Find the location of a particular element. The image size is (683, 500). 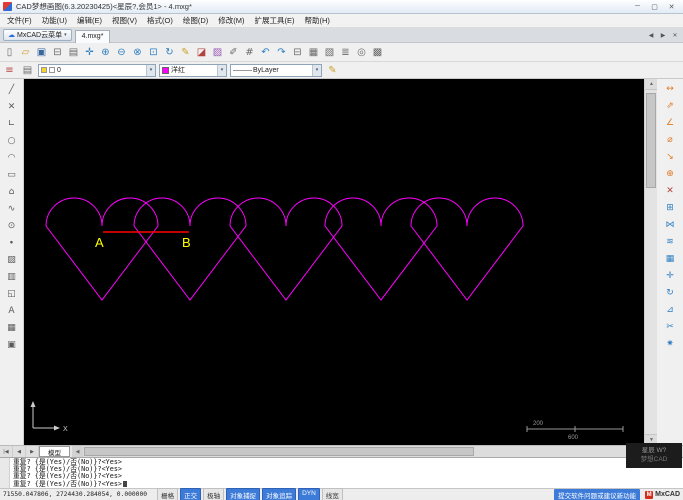

text-icon: A is located at coordinates (11, 310).